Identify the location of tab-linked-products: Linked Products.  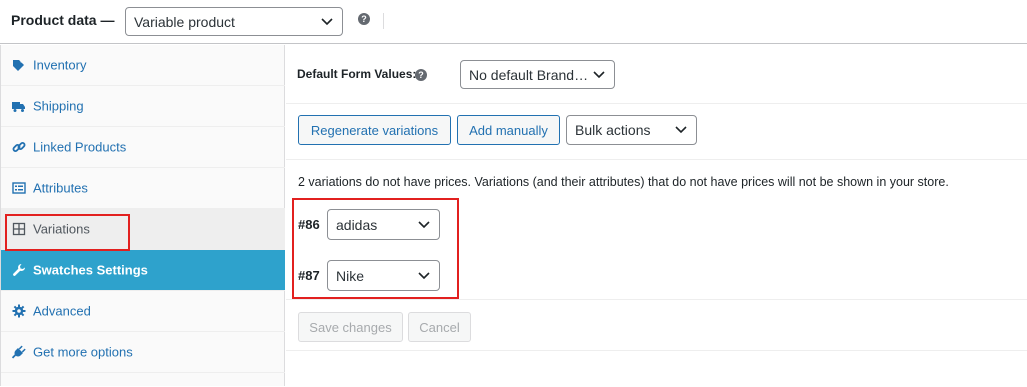
(143, 147).